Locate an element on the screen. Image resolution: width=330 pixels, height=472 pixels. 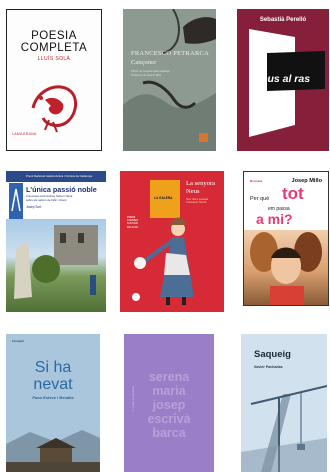
crane-illustration is located at coordinates (284, 428).